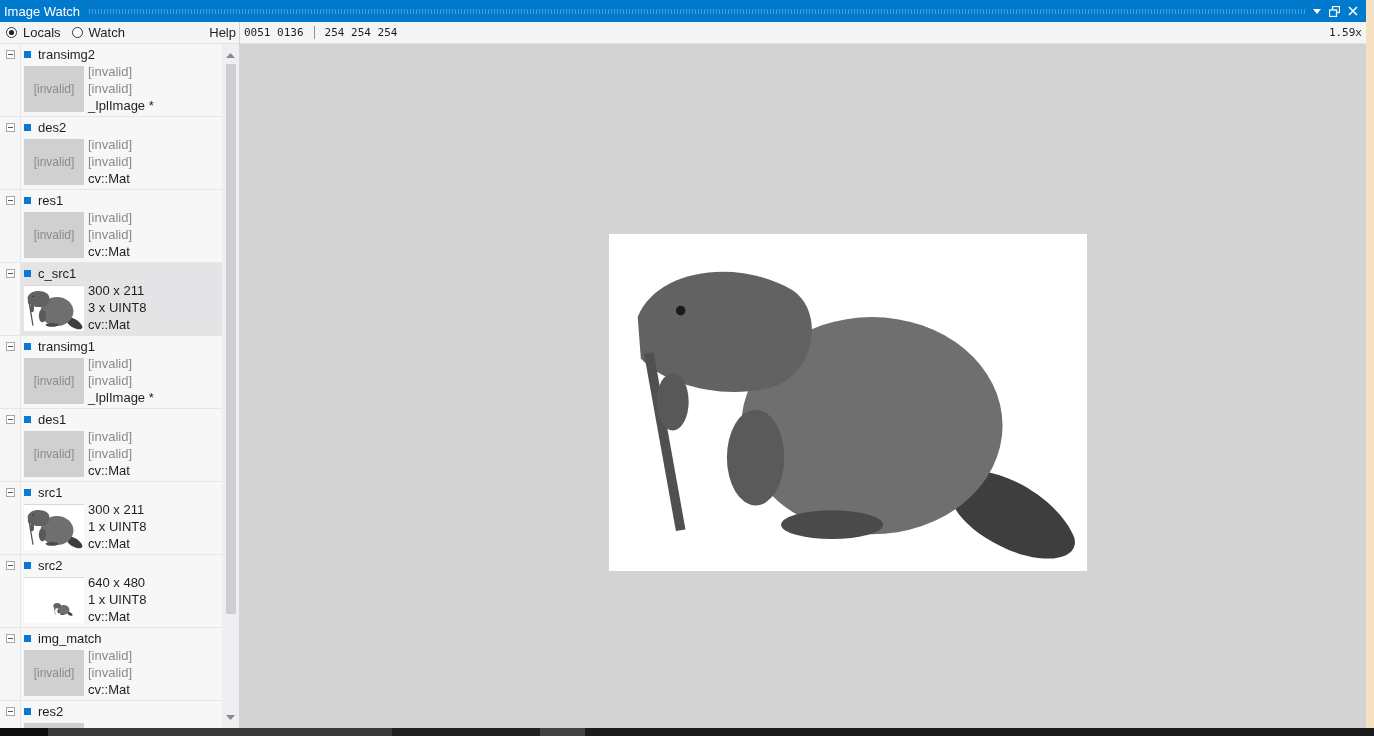  Describe the element at coordinates (106, 32) in the screenshot. I see `radio-label: Watch` at that location.